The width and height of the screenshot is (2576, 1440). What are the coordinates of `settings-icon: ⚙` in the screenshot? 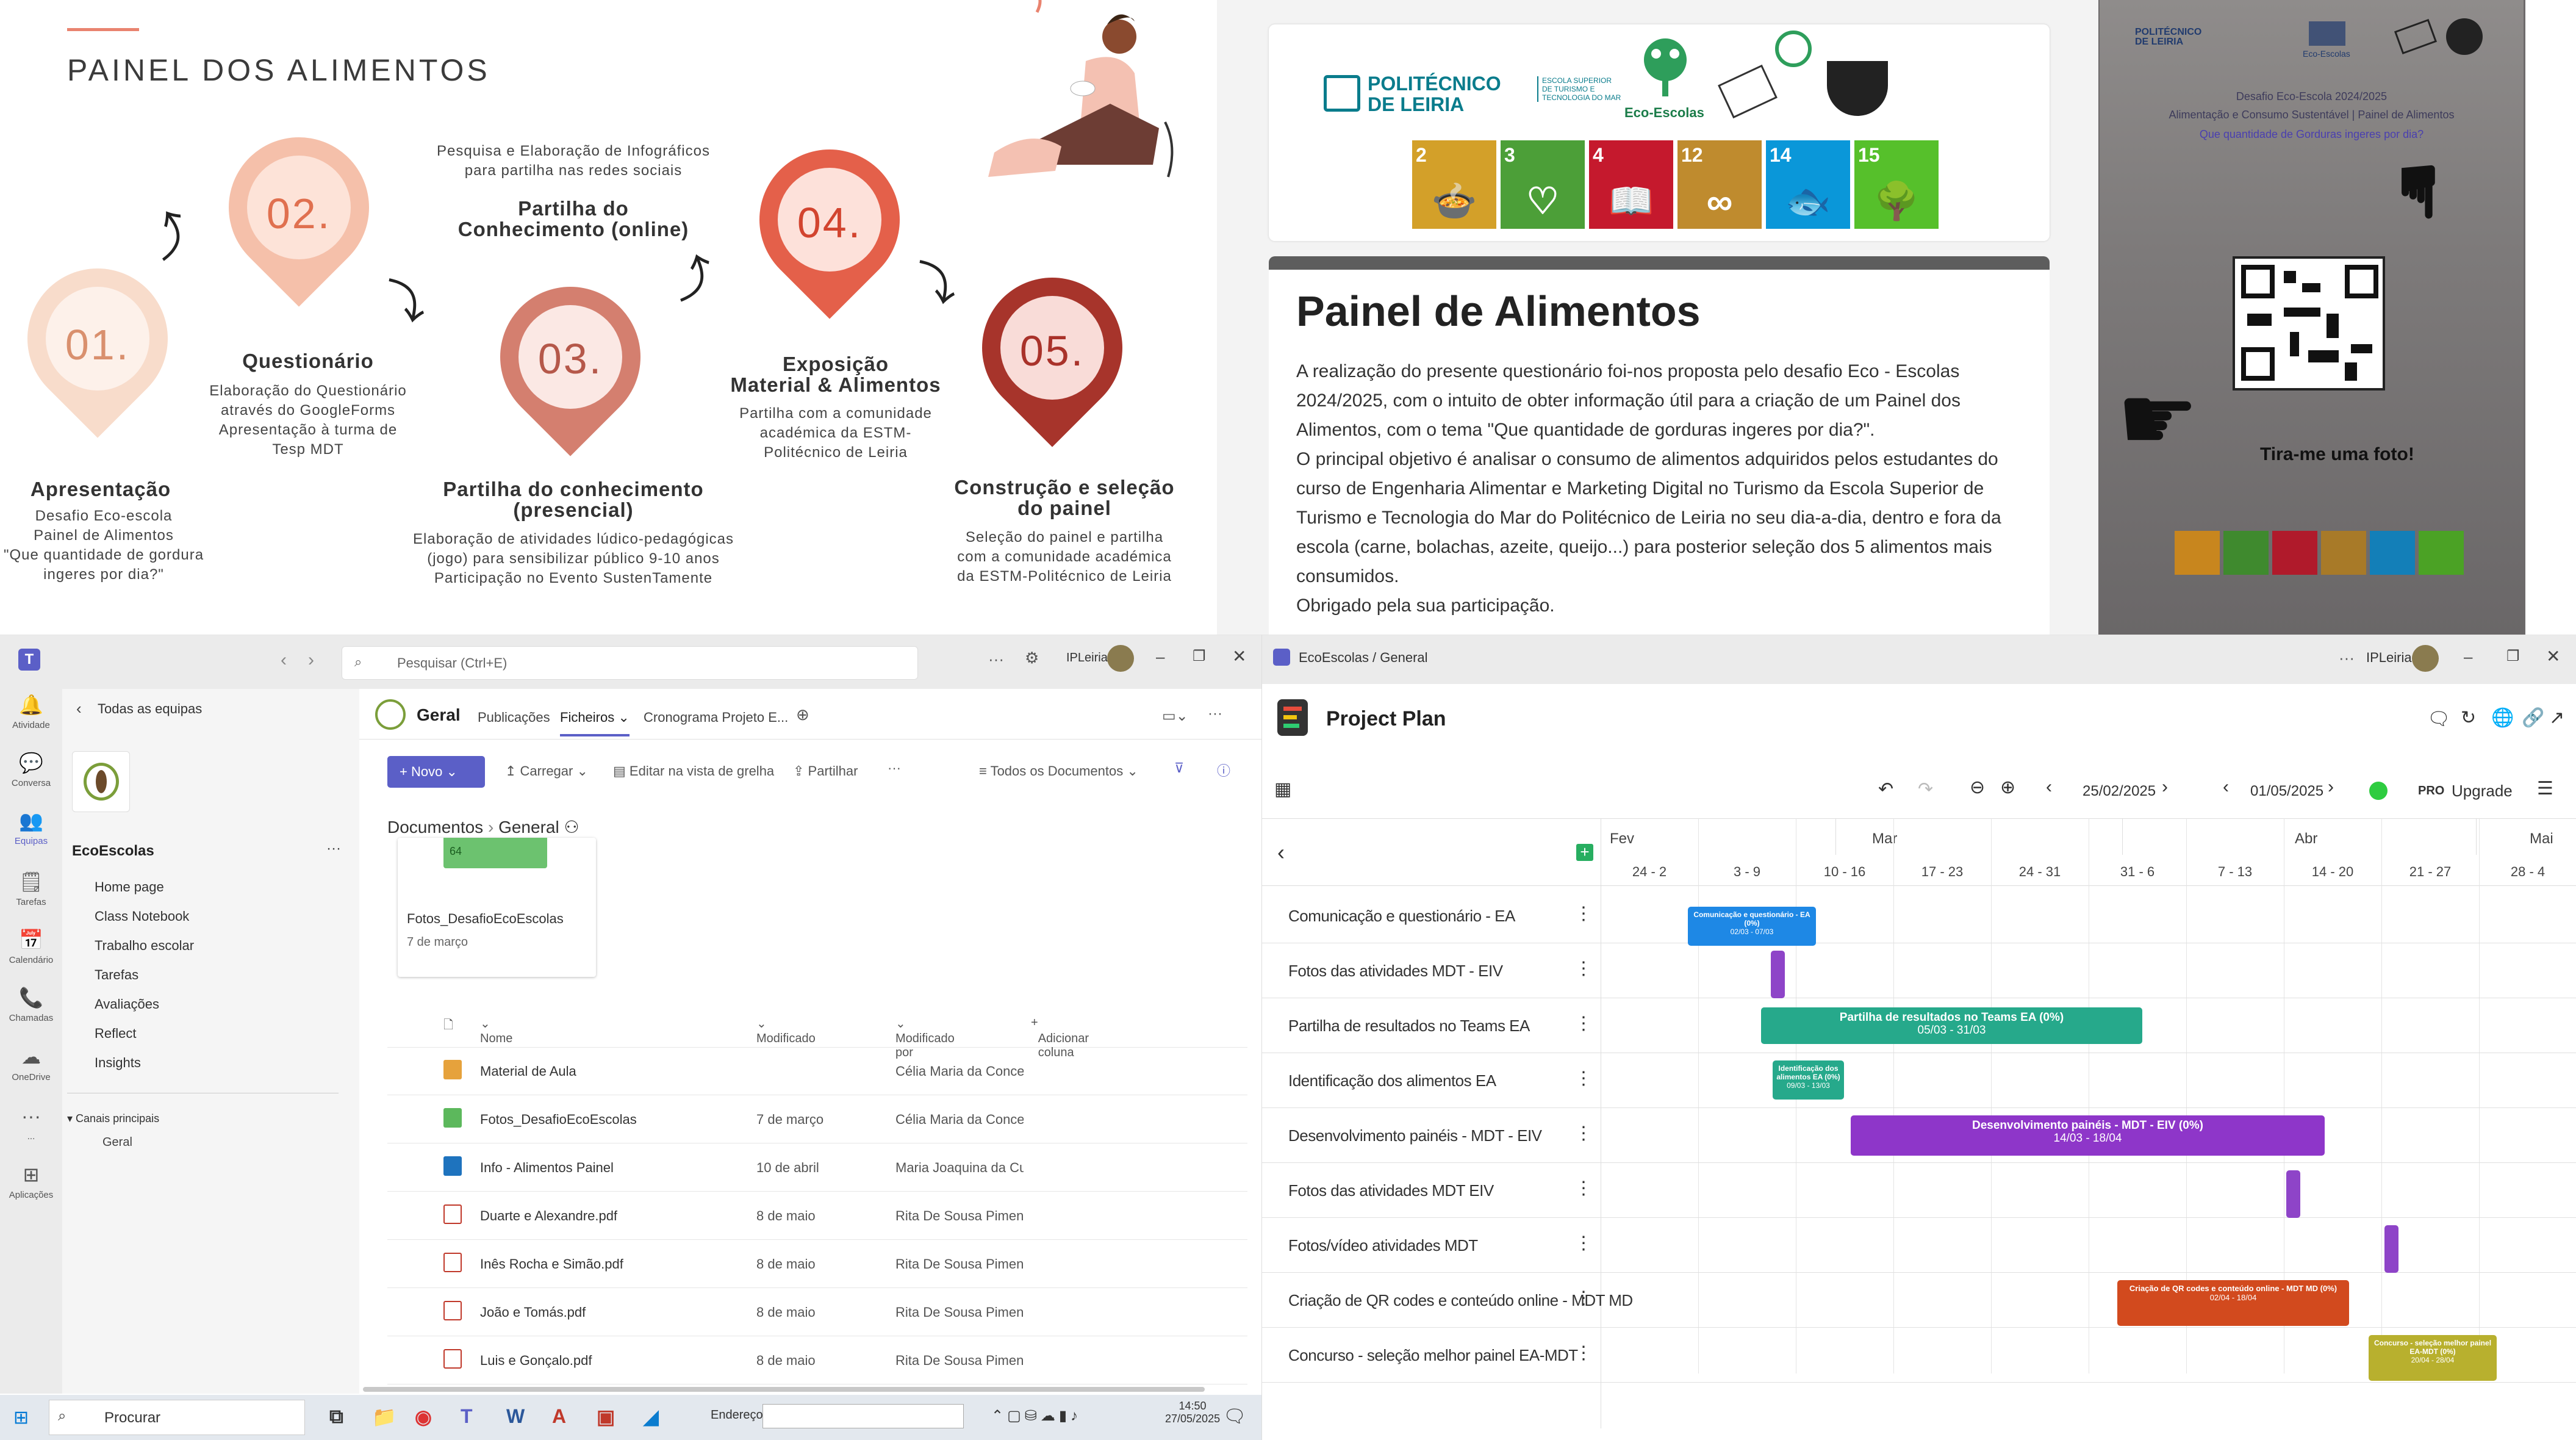 It's located at (1032, 658).